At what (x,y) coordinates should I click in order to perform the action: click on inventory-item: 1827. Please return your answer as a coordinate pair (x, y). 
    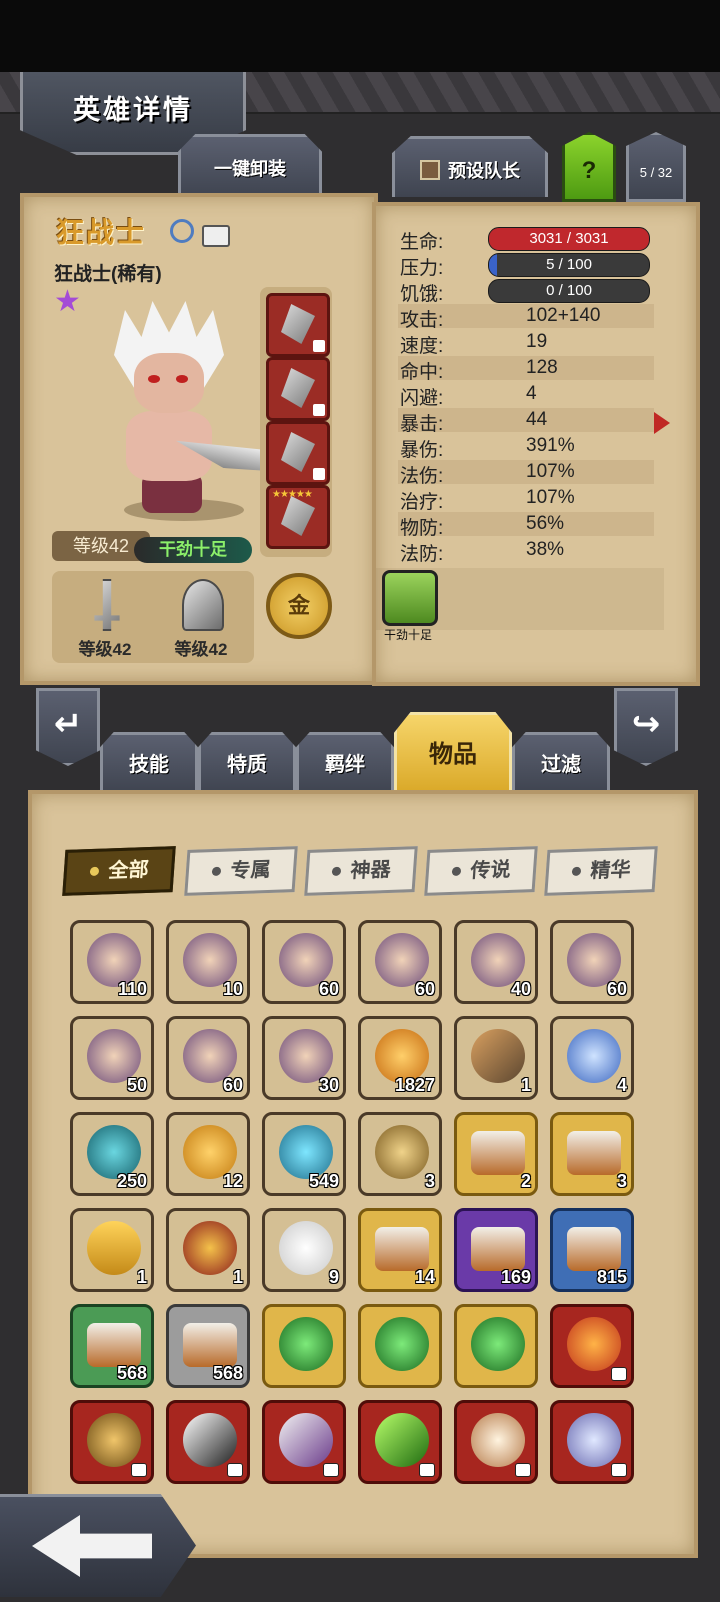
    Looking at the image, I should click on (400, 1058).